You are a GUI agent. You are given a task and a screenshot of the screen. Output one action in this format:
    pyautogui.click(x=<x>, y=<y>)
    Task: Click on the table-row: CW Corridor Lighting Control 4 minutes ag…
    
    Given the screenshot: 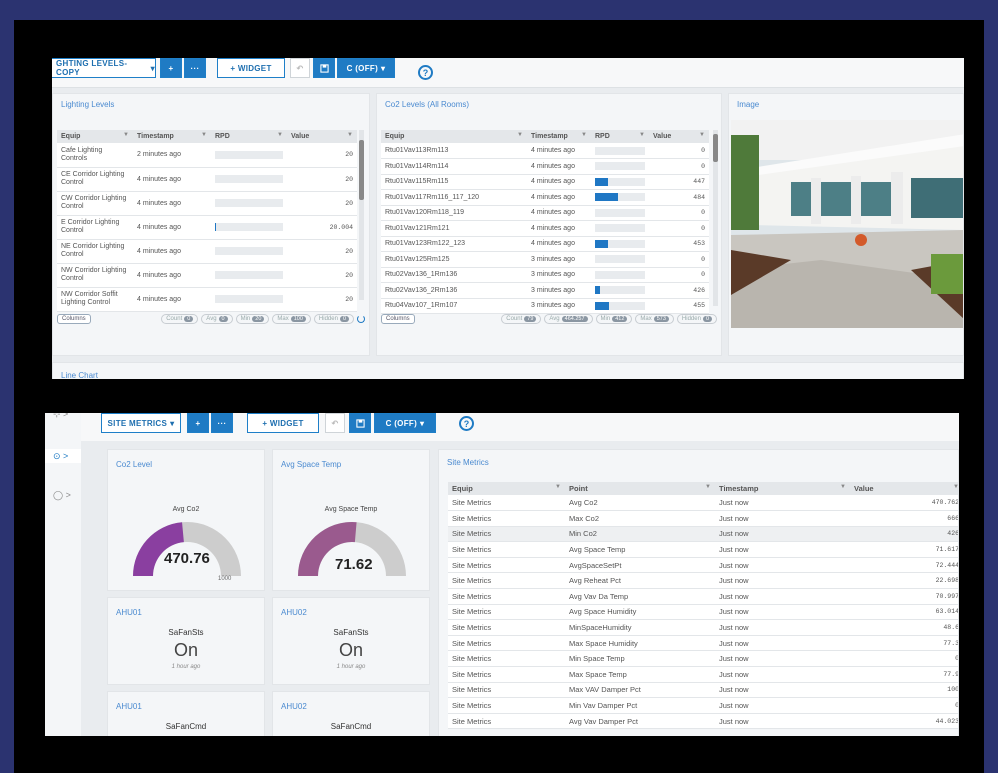 What is the action you would take?
    pyautogui.click(x=207, y=203)
    